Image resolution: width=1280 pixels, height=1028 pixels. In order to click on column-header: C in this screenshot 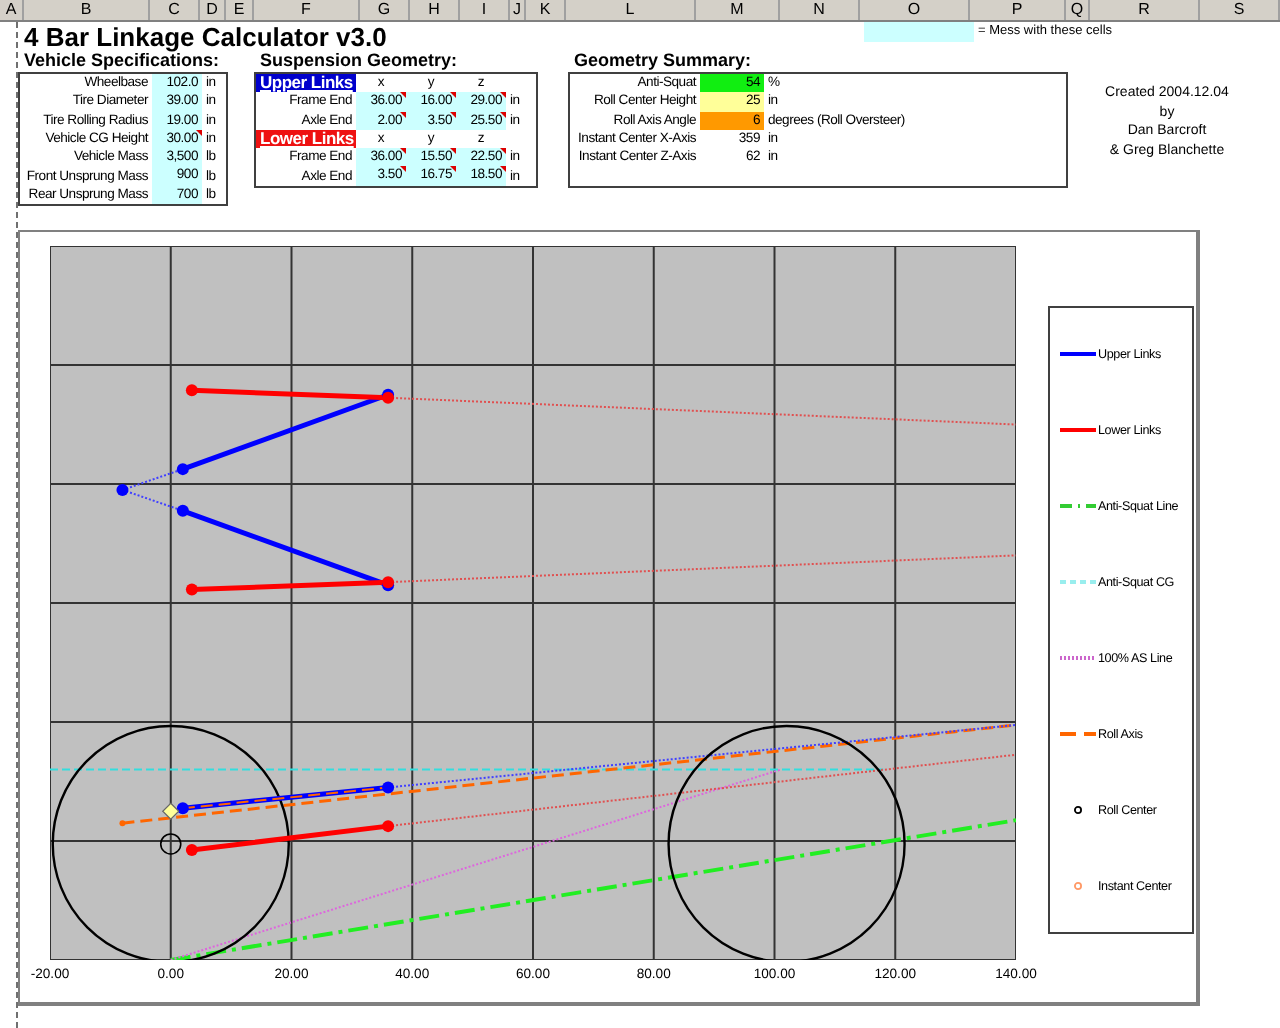, I will do `click(175, 10)`.